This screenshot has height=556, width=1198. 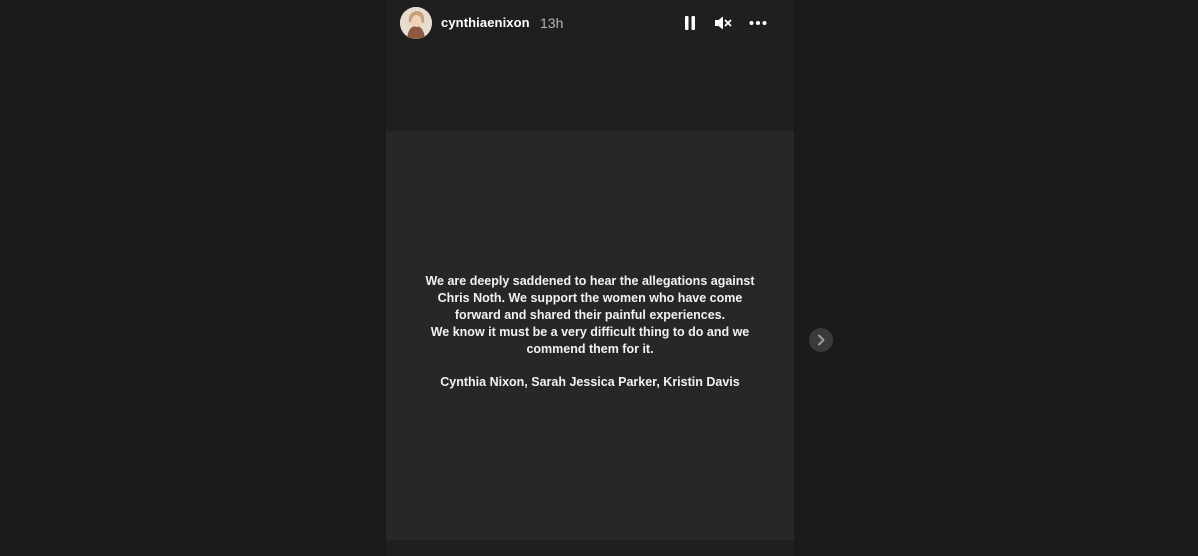 I want to click on story-header: cynthiaenixon 13h, so click(x=590, y=23).